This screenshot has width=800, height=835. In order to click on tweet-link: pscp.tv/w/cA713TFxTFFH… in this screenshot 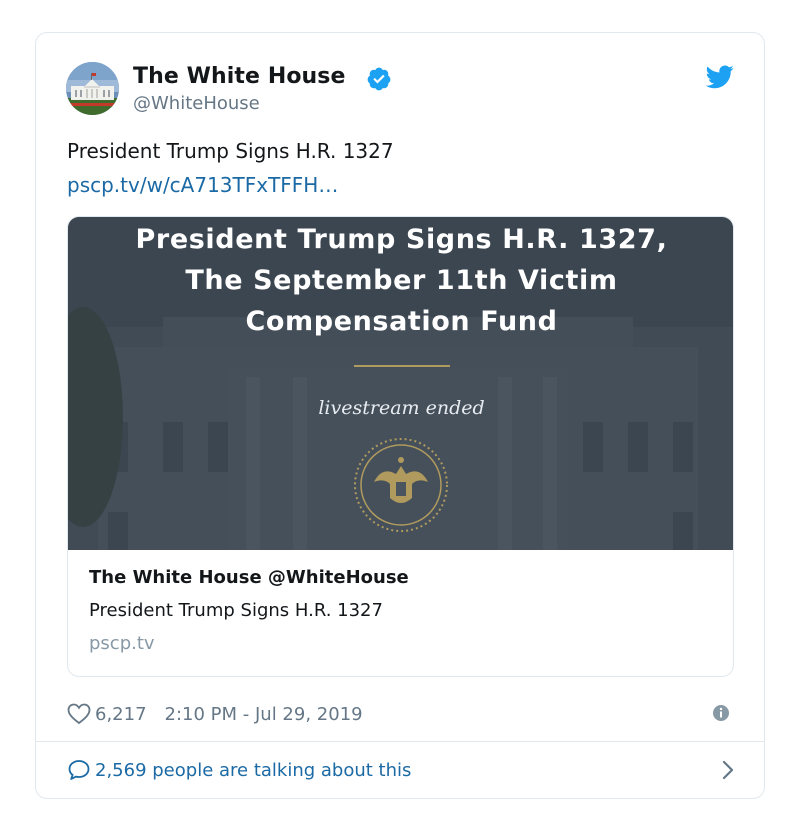, I will do `click(202, 185)`.